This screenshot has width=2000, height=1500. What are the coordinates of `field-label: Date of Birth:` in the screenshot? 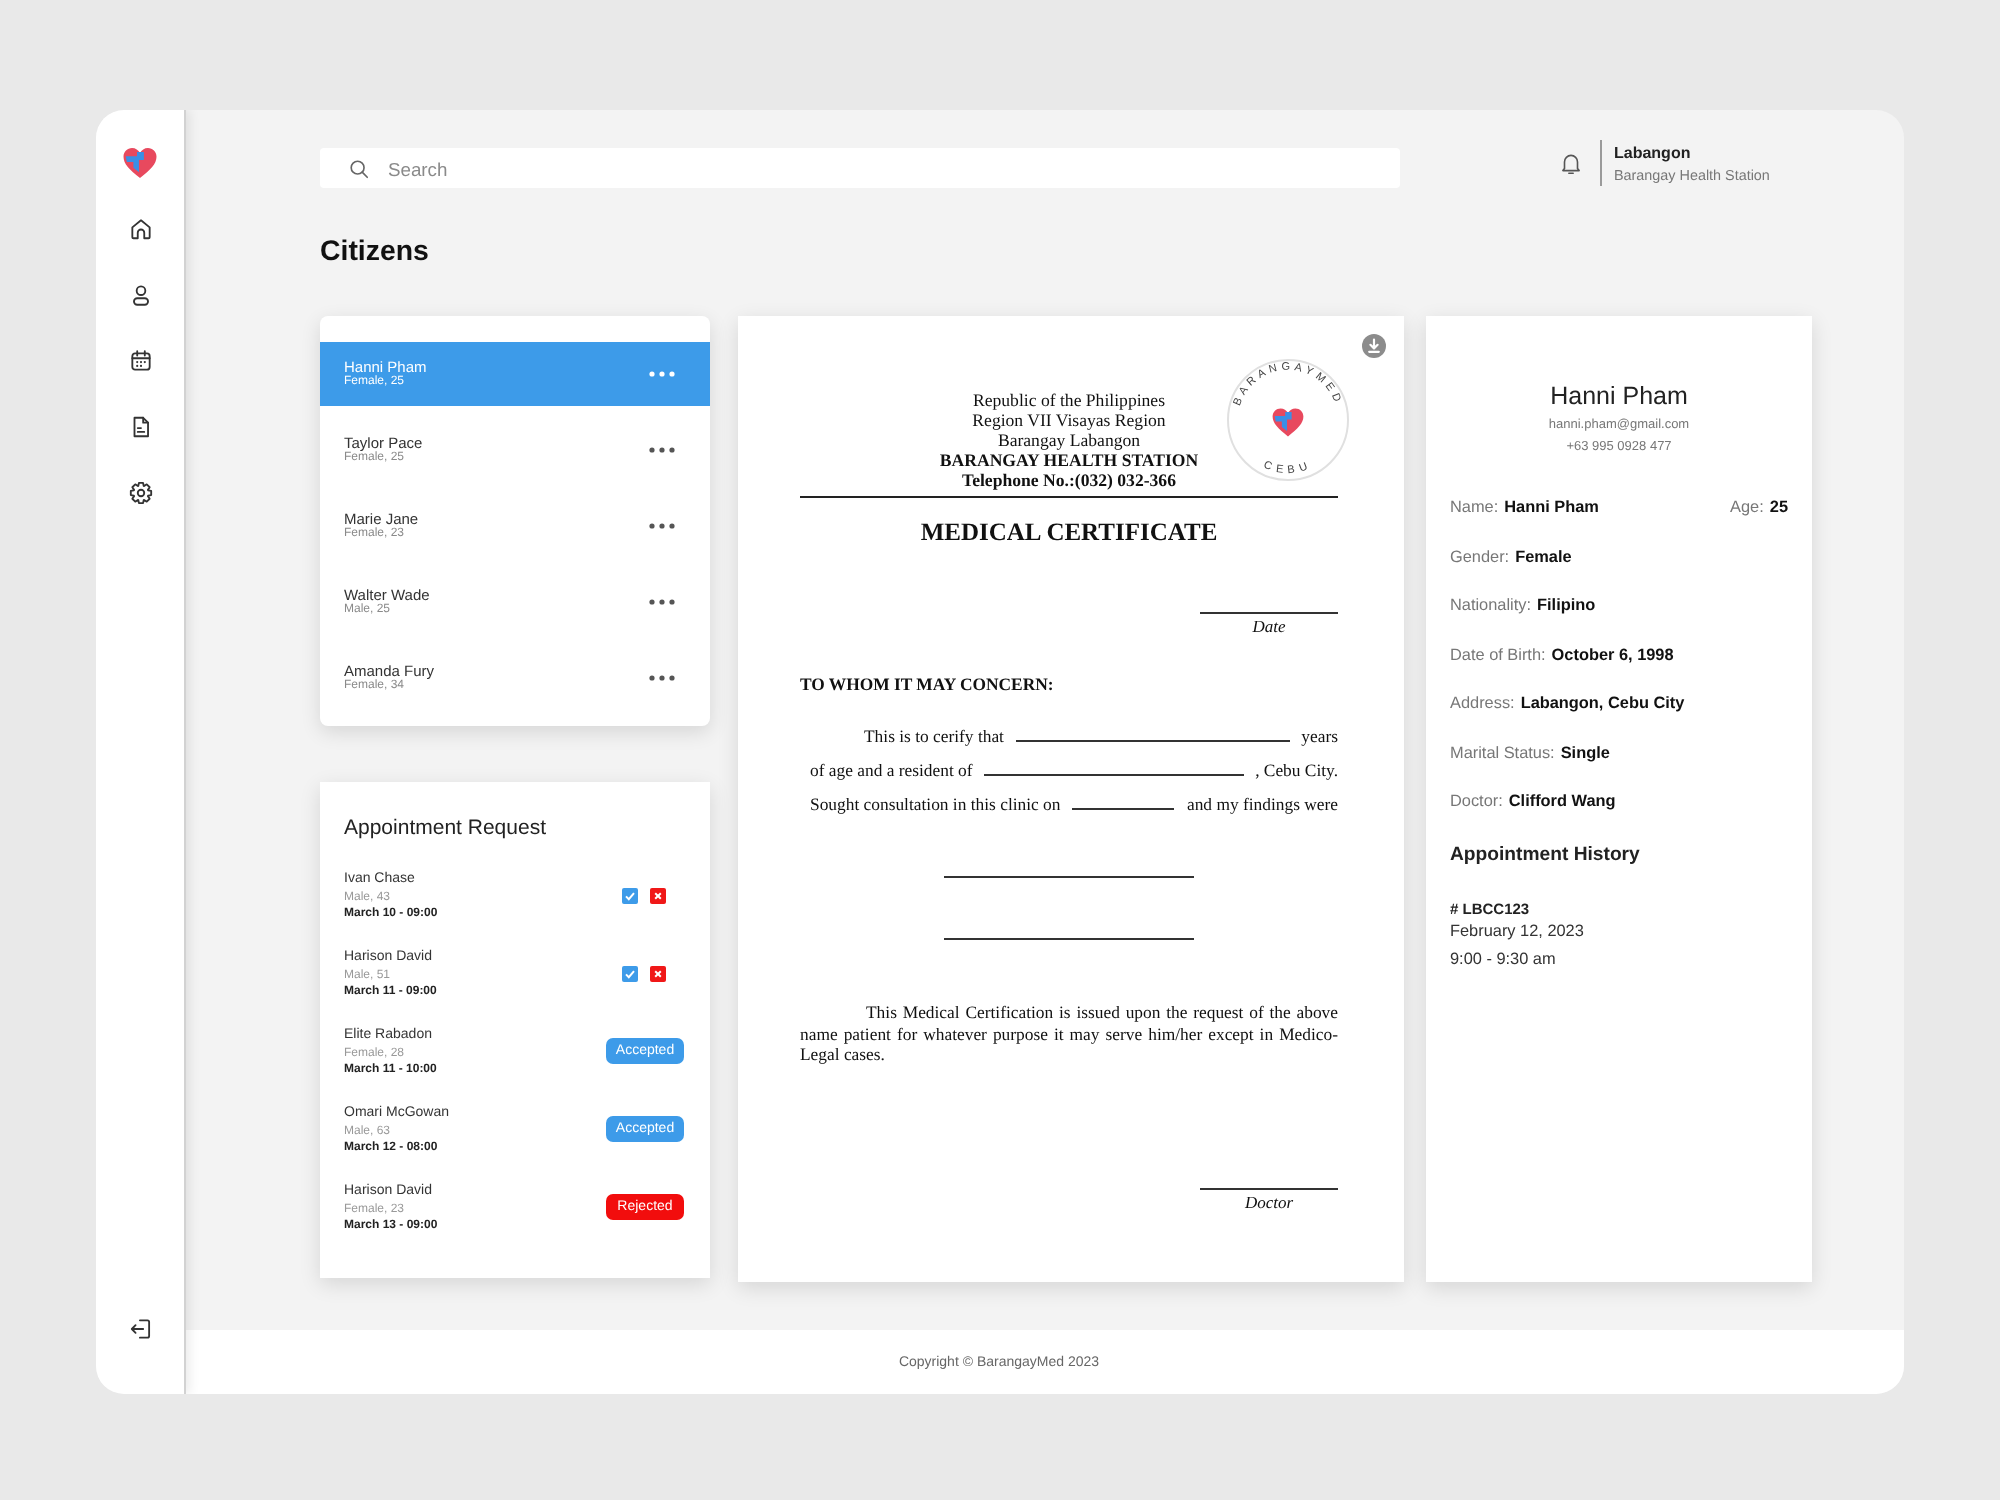 It's located at (1498, 654).